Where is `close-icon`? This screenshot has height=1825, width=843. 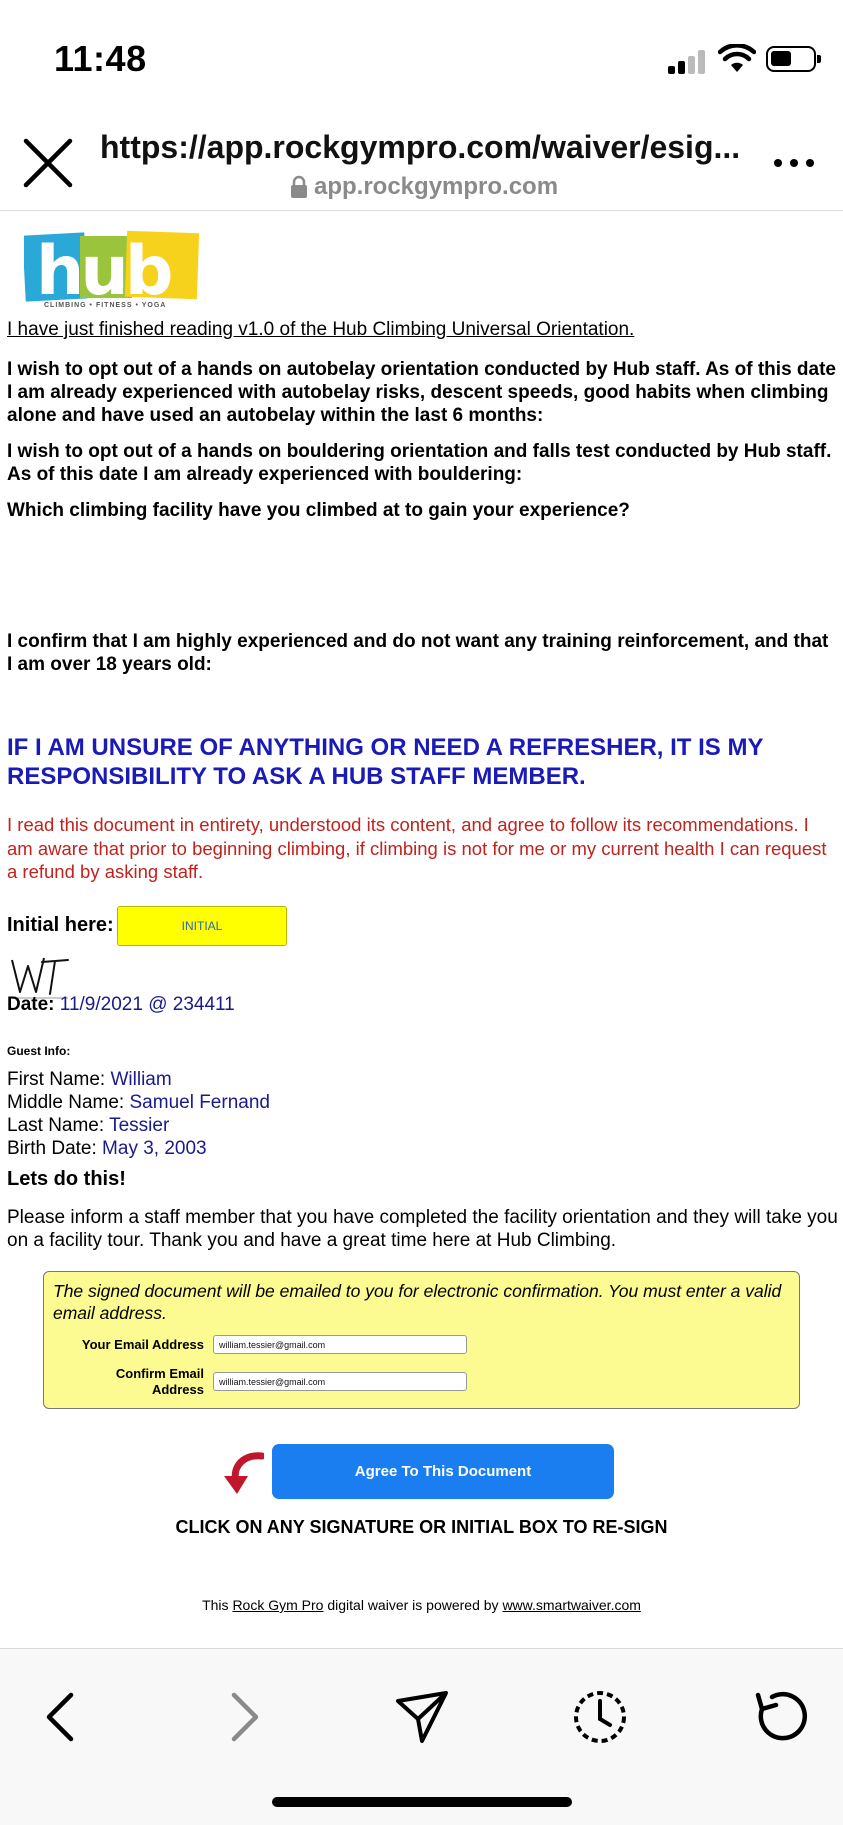
close-icon is located at coordinates (48, 163).